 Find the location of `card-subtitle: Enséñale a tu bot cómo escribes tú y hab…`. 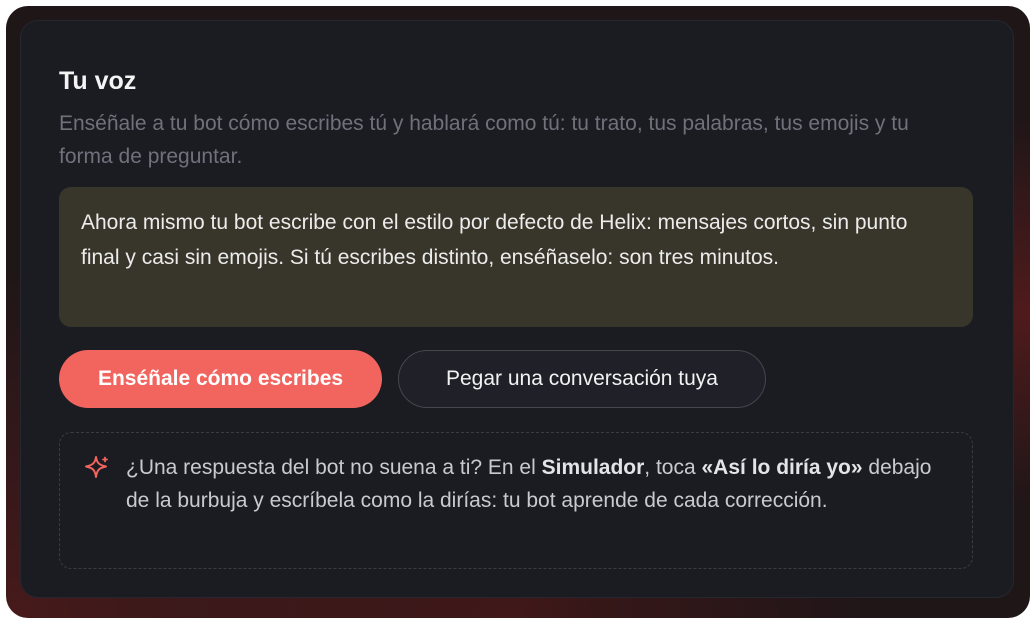

card-subtitle: Enséñale a tu bot cómo escribes tú y hab… is located at coordinates (484, 140).